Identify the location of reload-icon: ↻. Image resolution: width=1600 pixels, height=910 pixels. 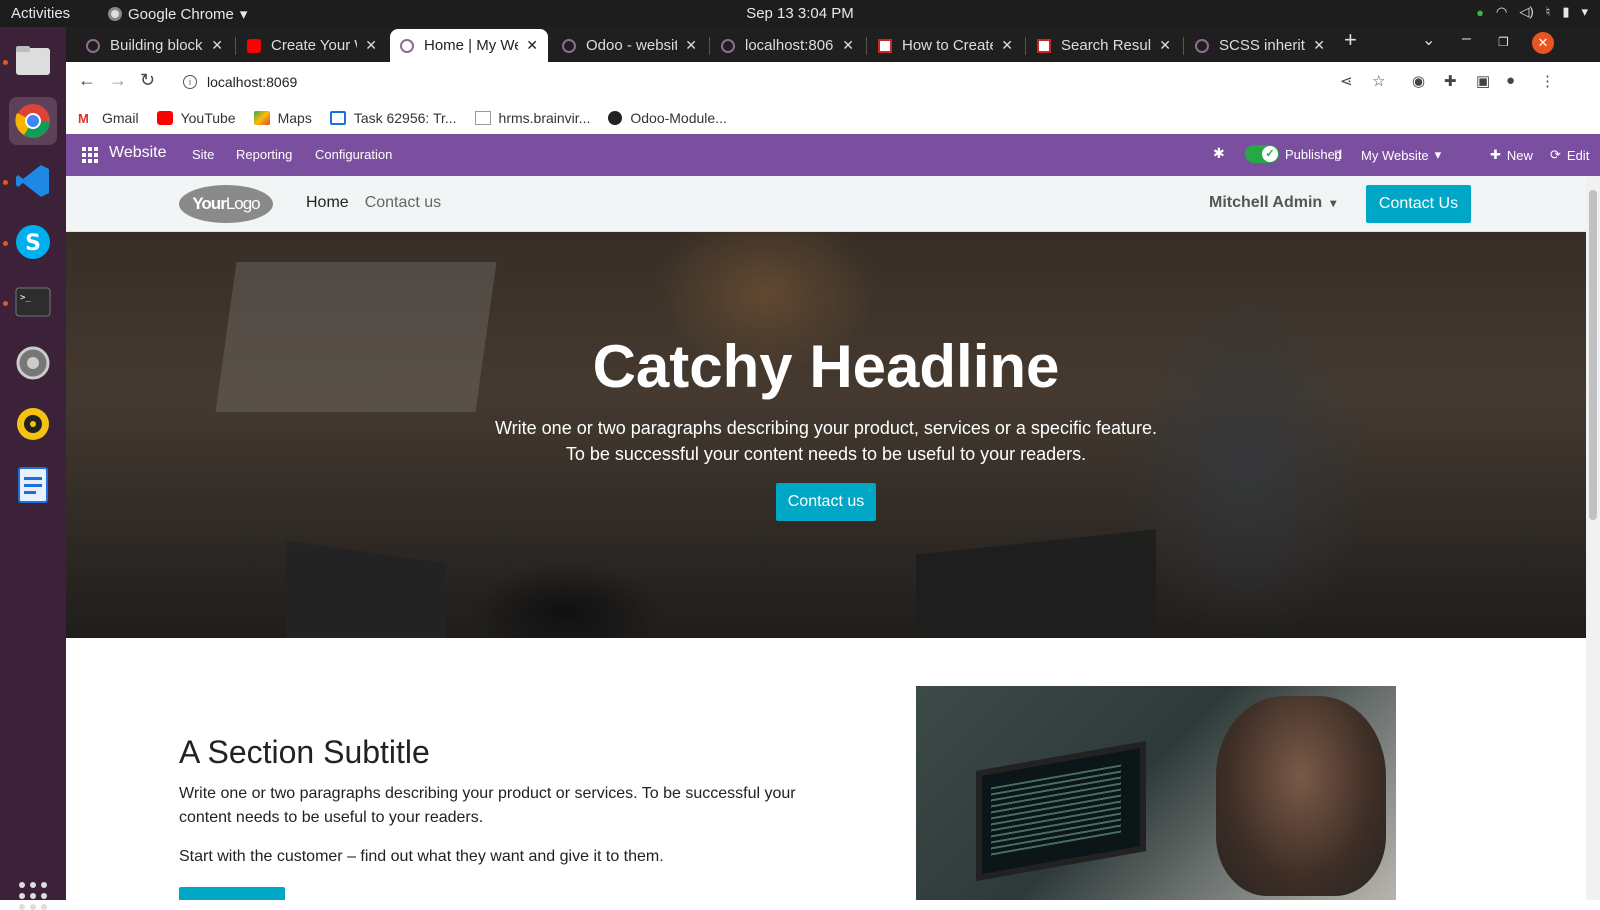
(147, 80).